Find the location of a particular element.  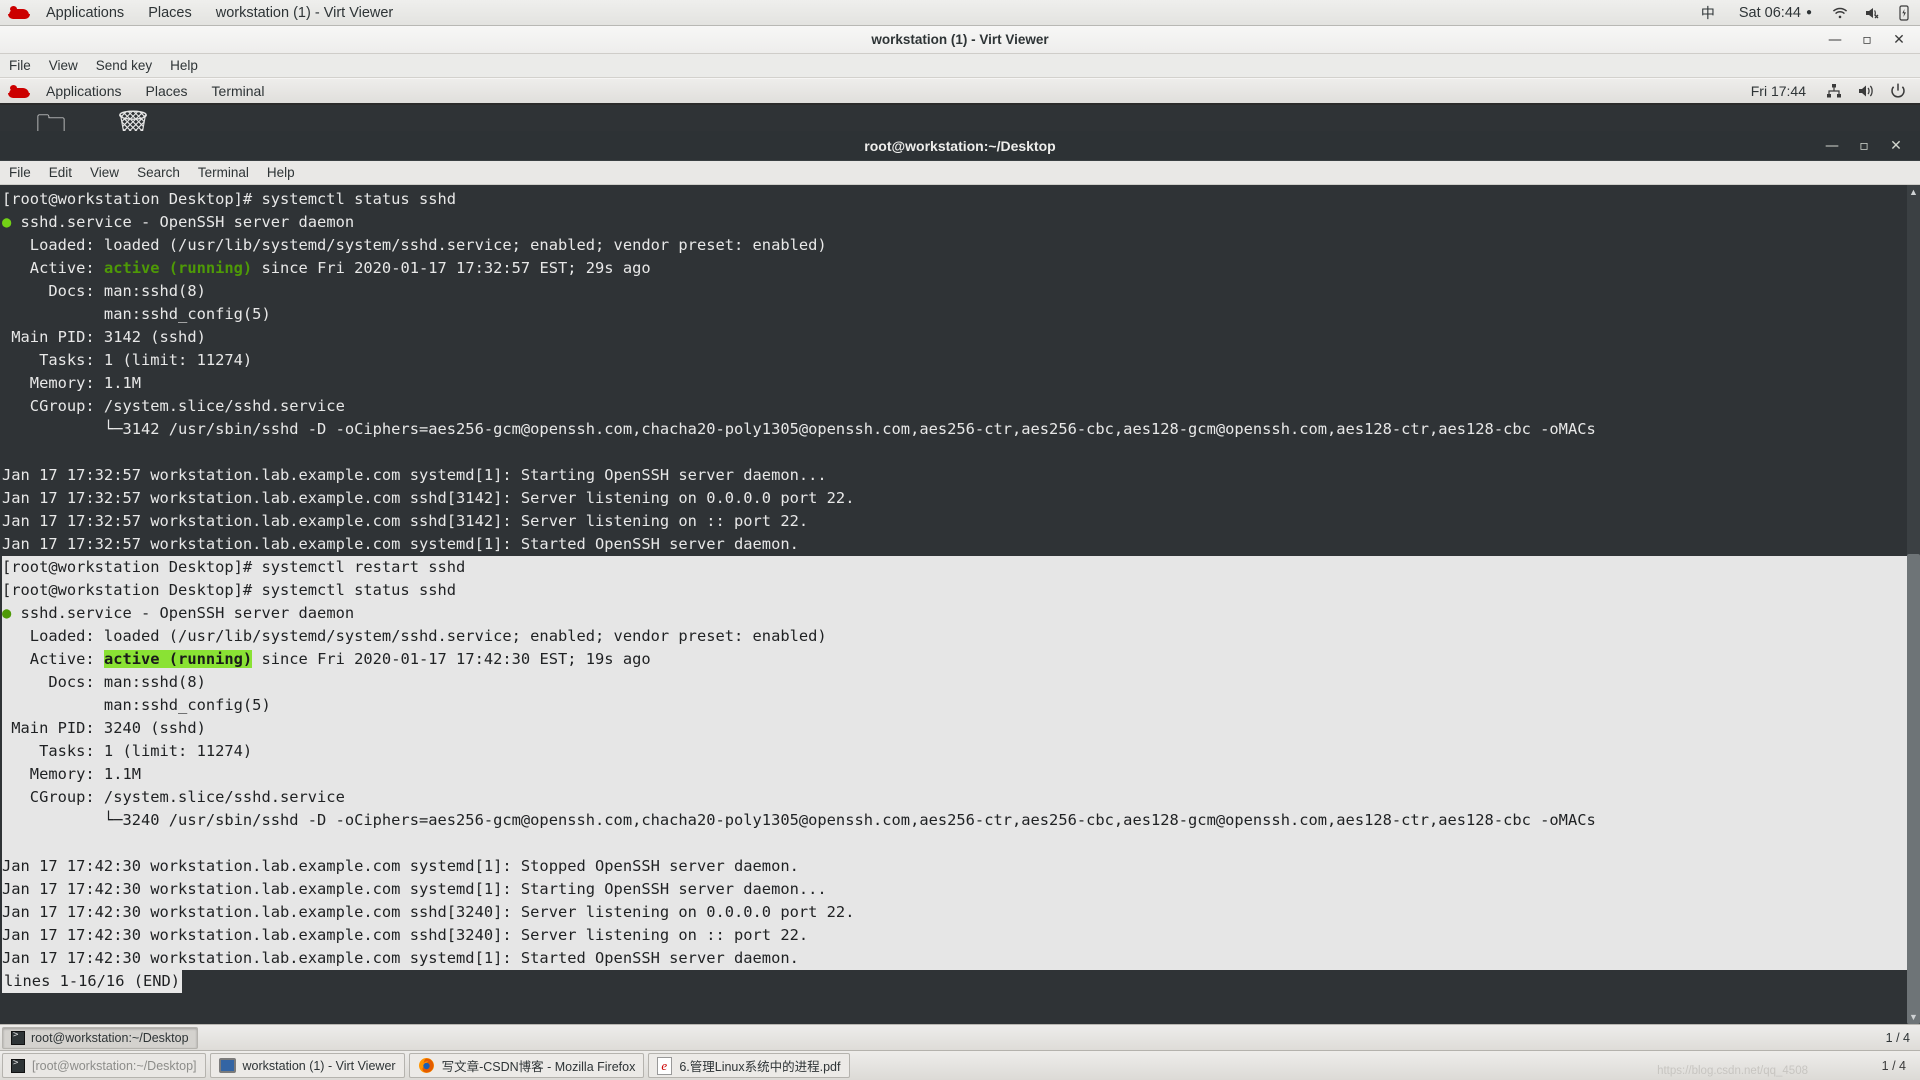

terminal-line-text: Docs: man:sshd(8) is located at coordinates (104, 291).